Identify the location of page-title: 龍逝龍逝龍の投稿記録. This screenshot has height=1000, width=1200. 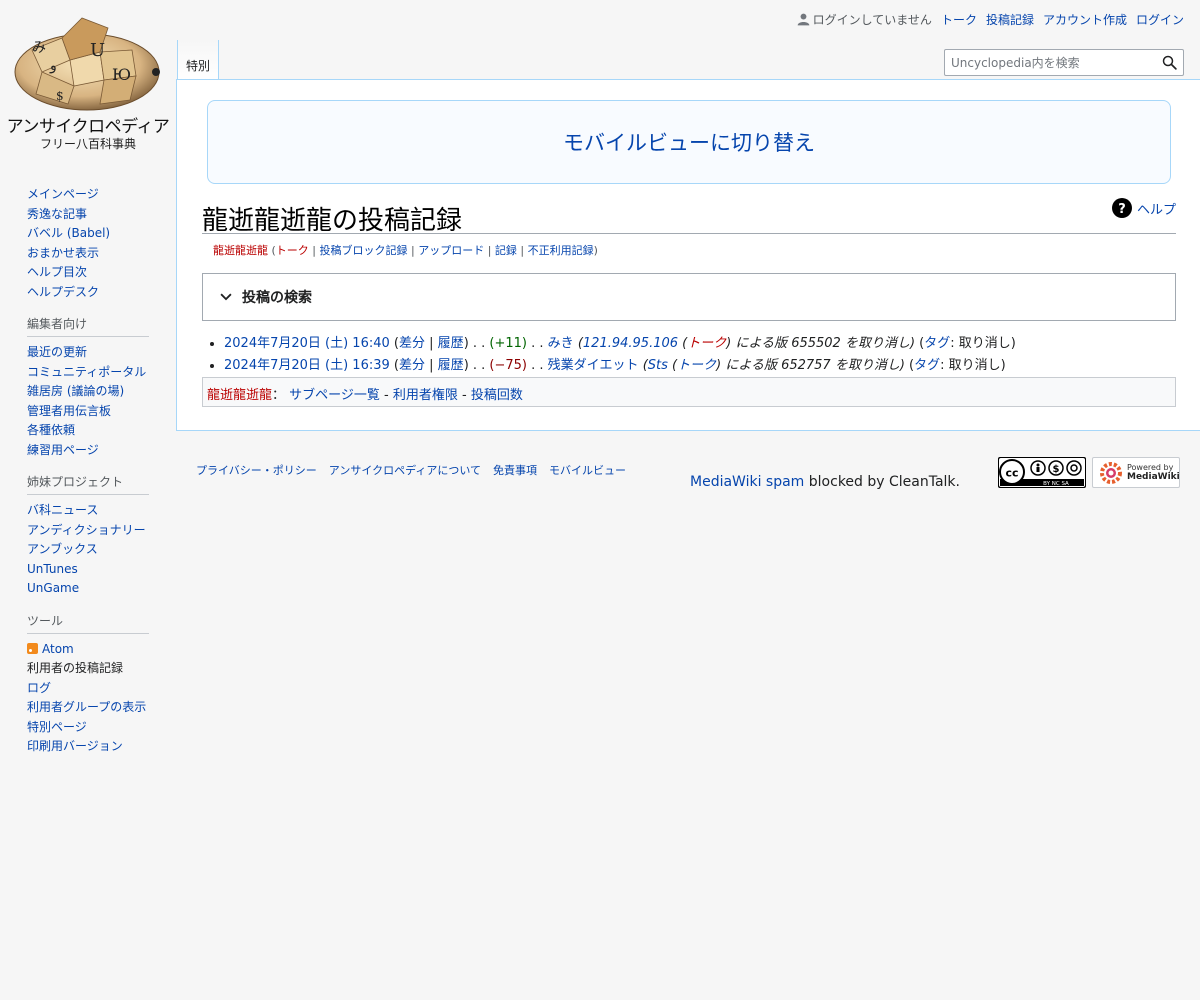
(689, 218).